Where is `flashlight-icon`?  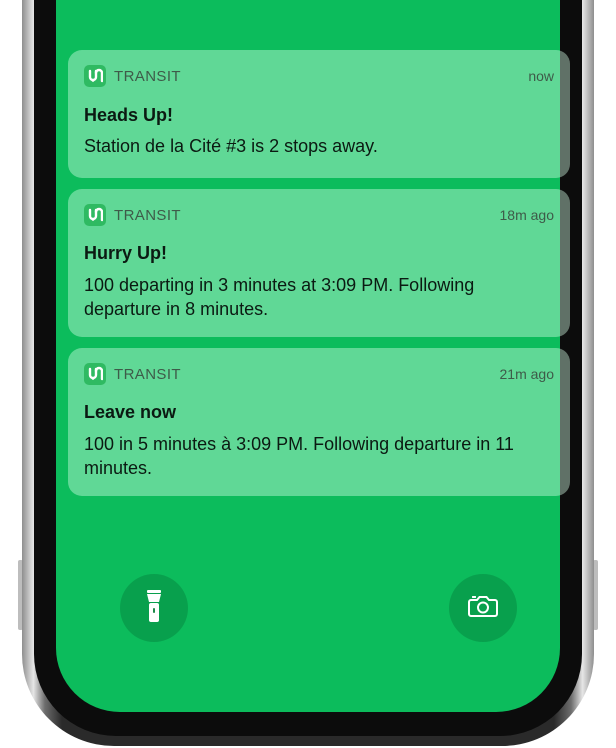 flashlight-icon is located at coordinates (154, 608).